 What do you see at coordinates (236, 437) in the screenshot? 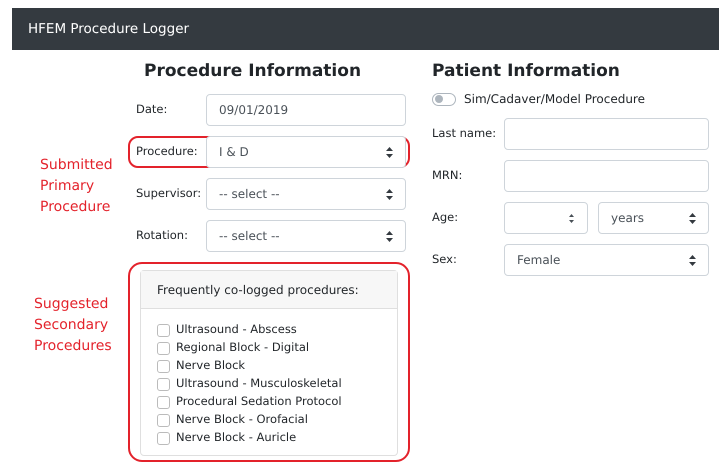
I see `checkbox-label: Nerve Block - Auricle` at bounding box center [236, 437].